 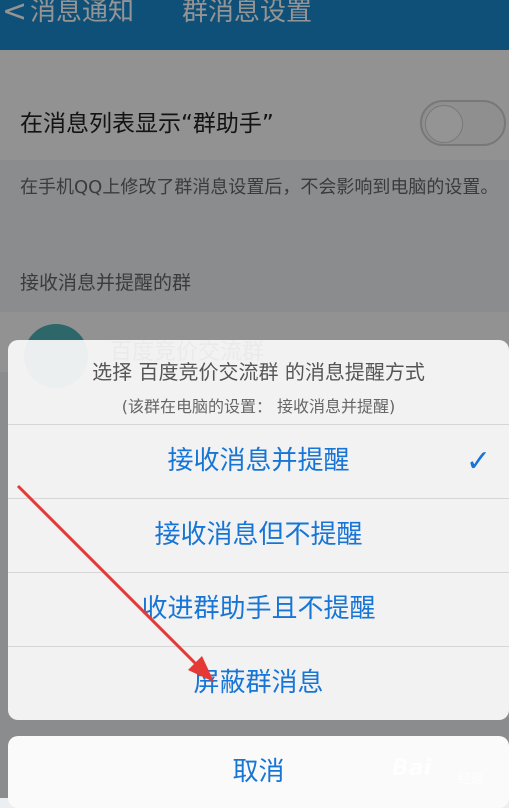 I want to click on watermark-logo: Bai, so click(x=412, y=768).